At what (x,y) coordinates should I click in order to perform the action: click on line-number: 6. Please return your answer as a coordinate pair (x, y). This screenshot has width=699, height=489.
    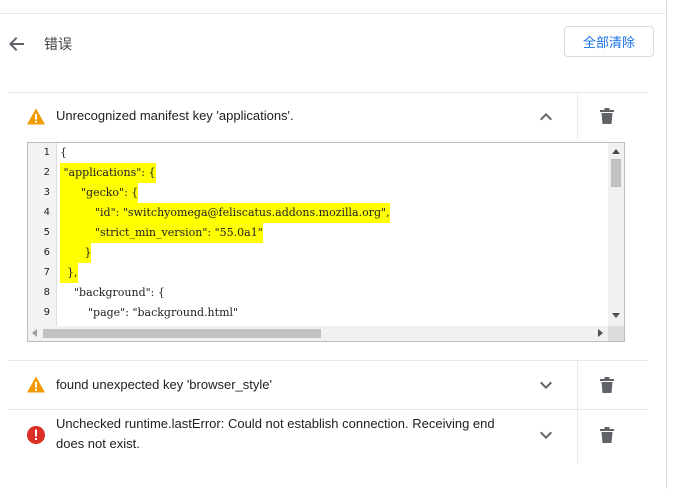
    Looking at the image, I should click on (46, 252).